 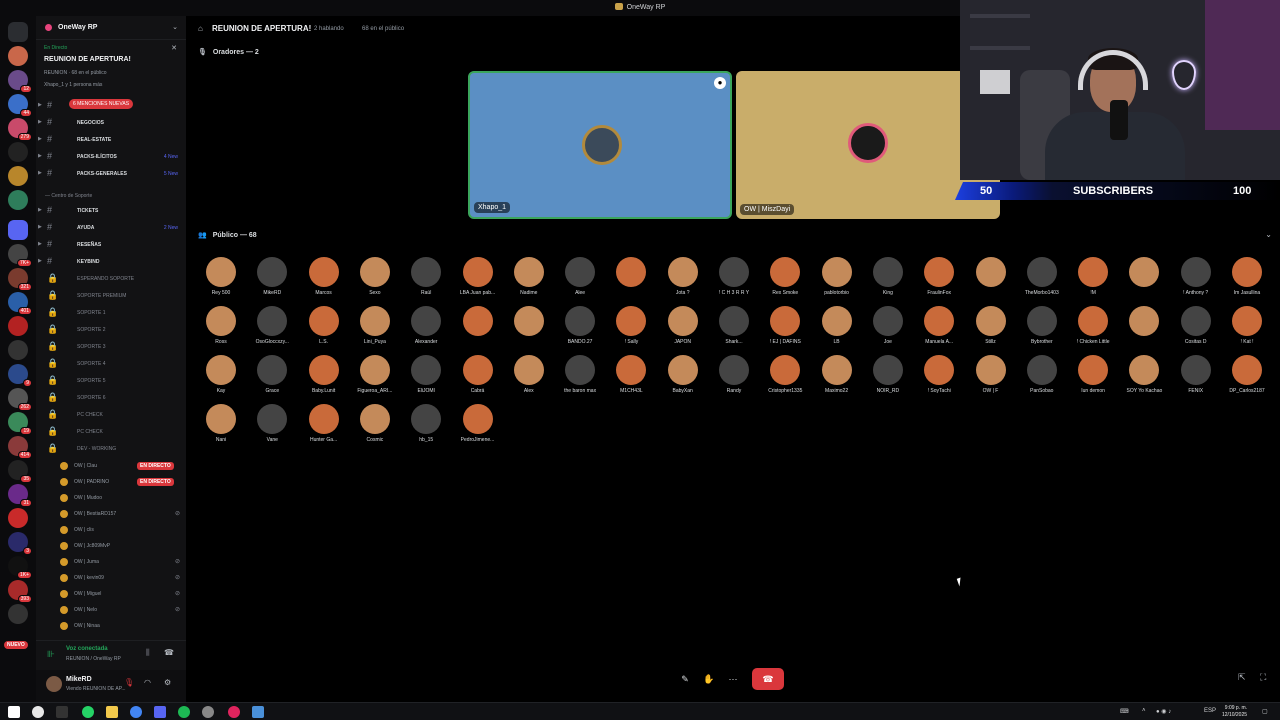 What do you see at coordinates (837, 279) in the screenshot?
I see `audience-member: pablotorbio` at bounding box center [837, 279].